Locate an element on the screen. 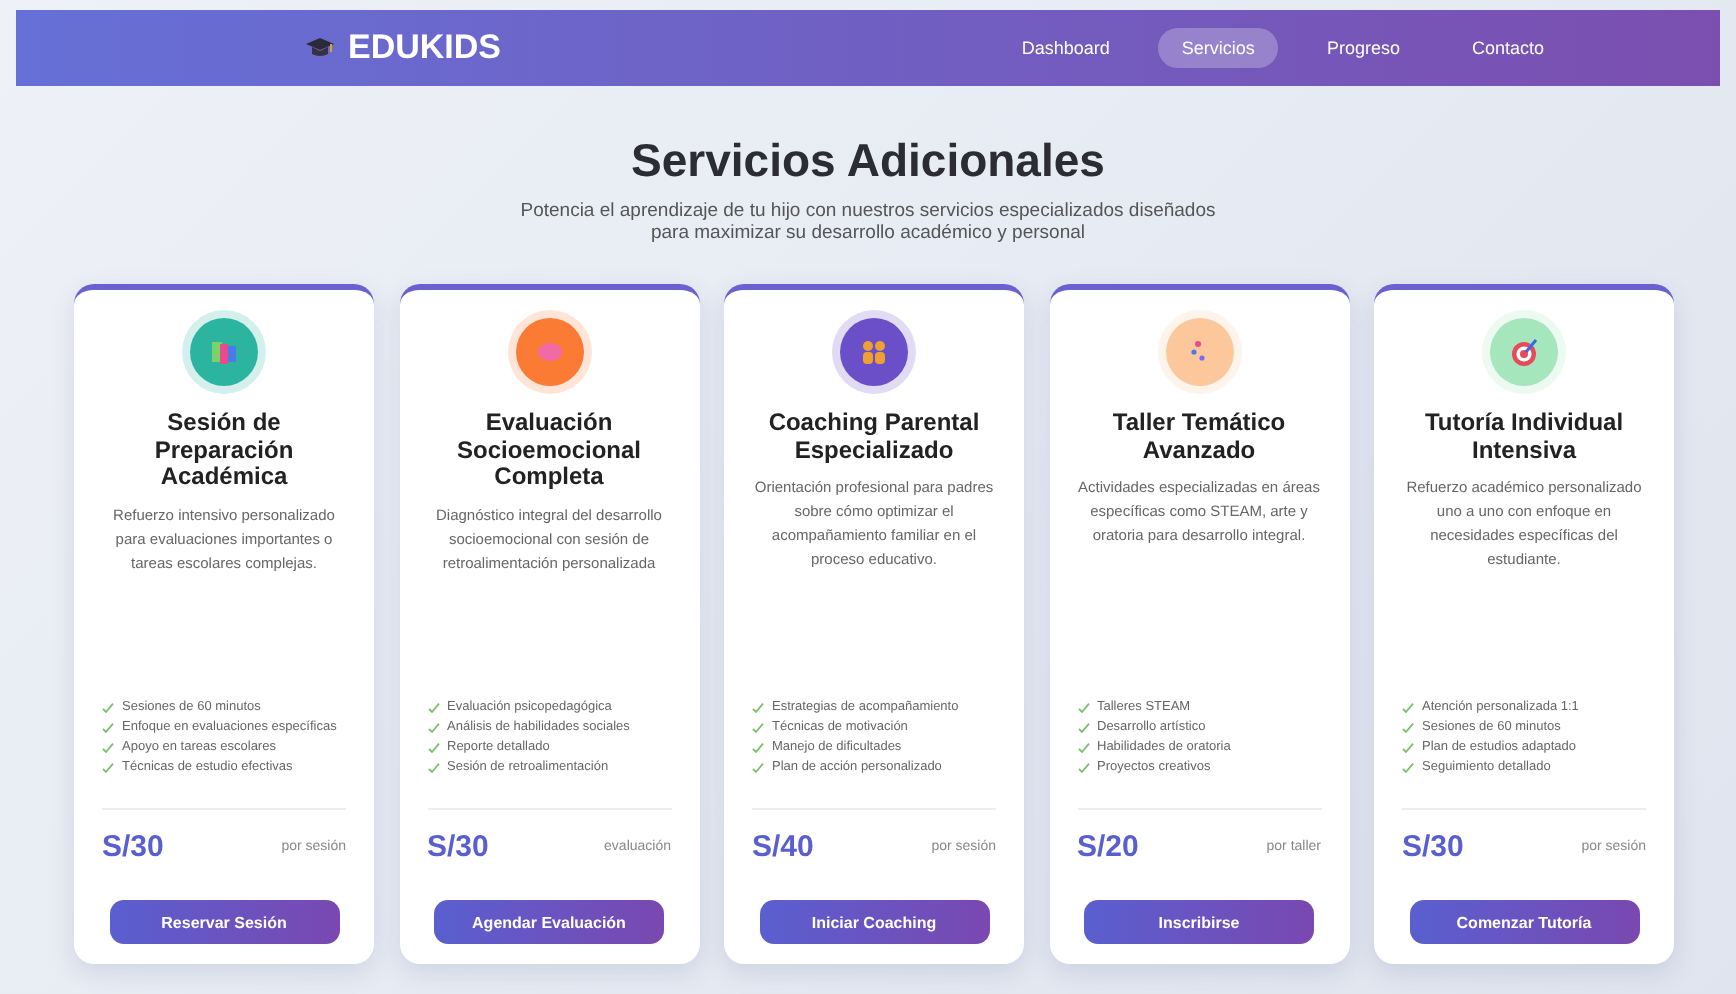 Image resolution: width=1736 pixels, height=994 pixels. service-title: Sesión de Preparación Académica is located at coordinates (224, 450).